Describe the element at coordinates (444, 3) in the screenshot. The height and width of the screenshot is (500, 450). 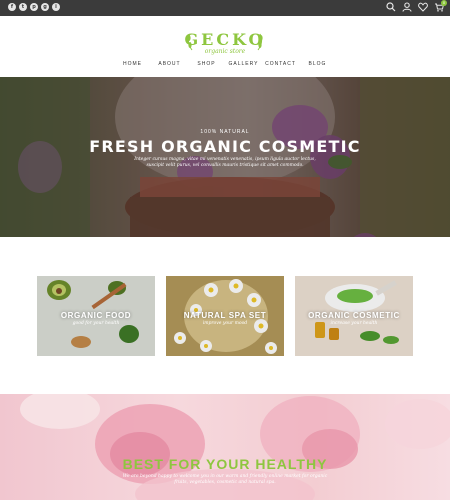
I see `cart-count-badge: 0` at that location.